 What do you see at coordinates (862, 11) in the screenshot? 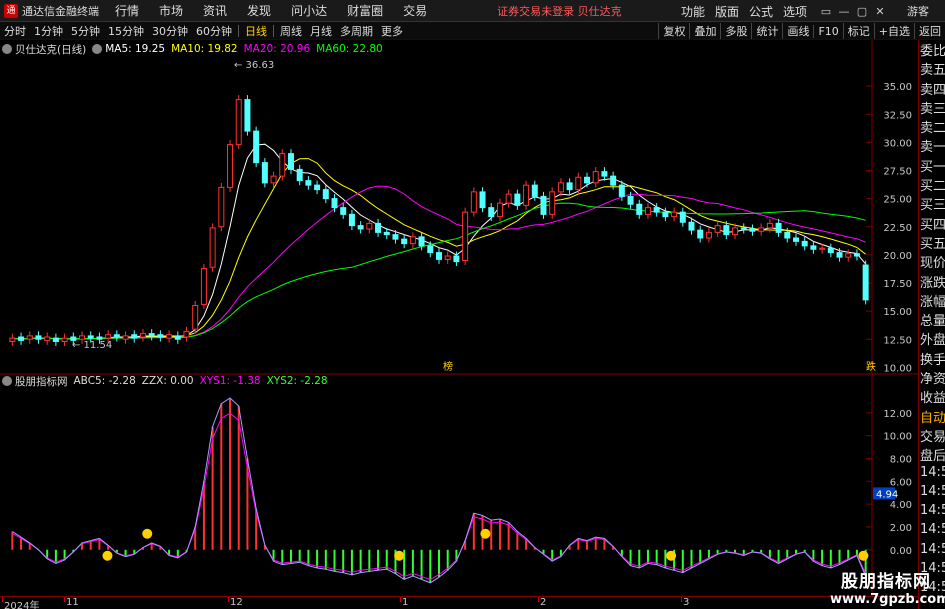
I see `maximize-icon: ▢` at bounding box center [862, 11].